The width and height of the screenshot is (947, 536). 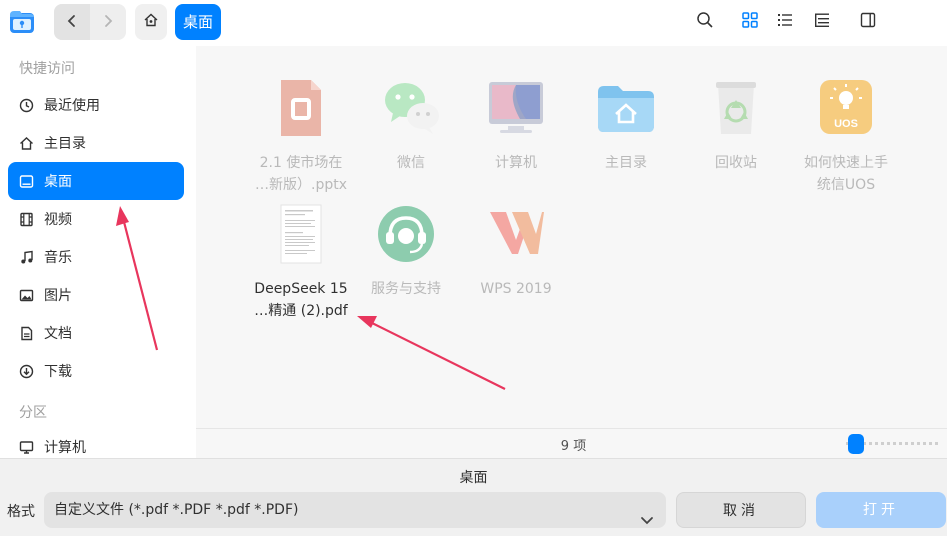 I want to click on file-item-computer: 计算机, so click(x=516, y=126).